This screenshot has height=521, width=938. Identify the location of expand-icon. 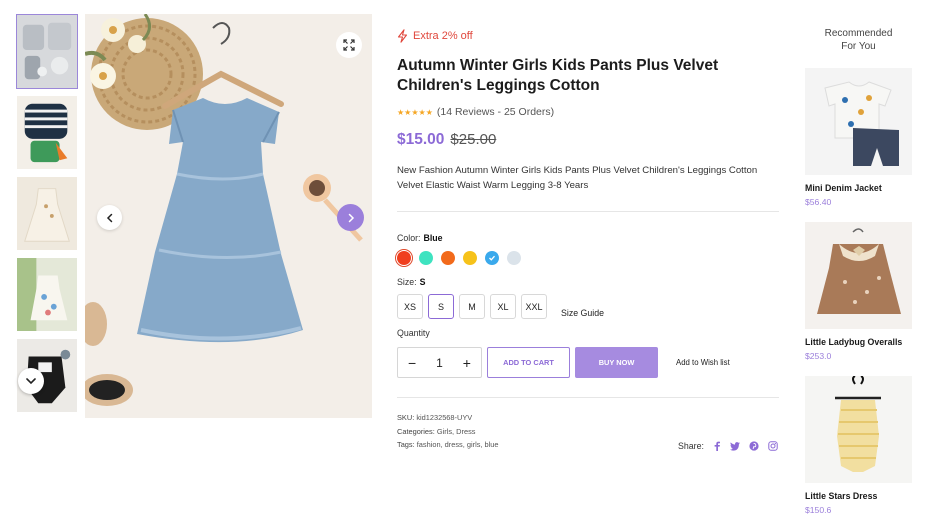
(349, 45).